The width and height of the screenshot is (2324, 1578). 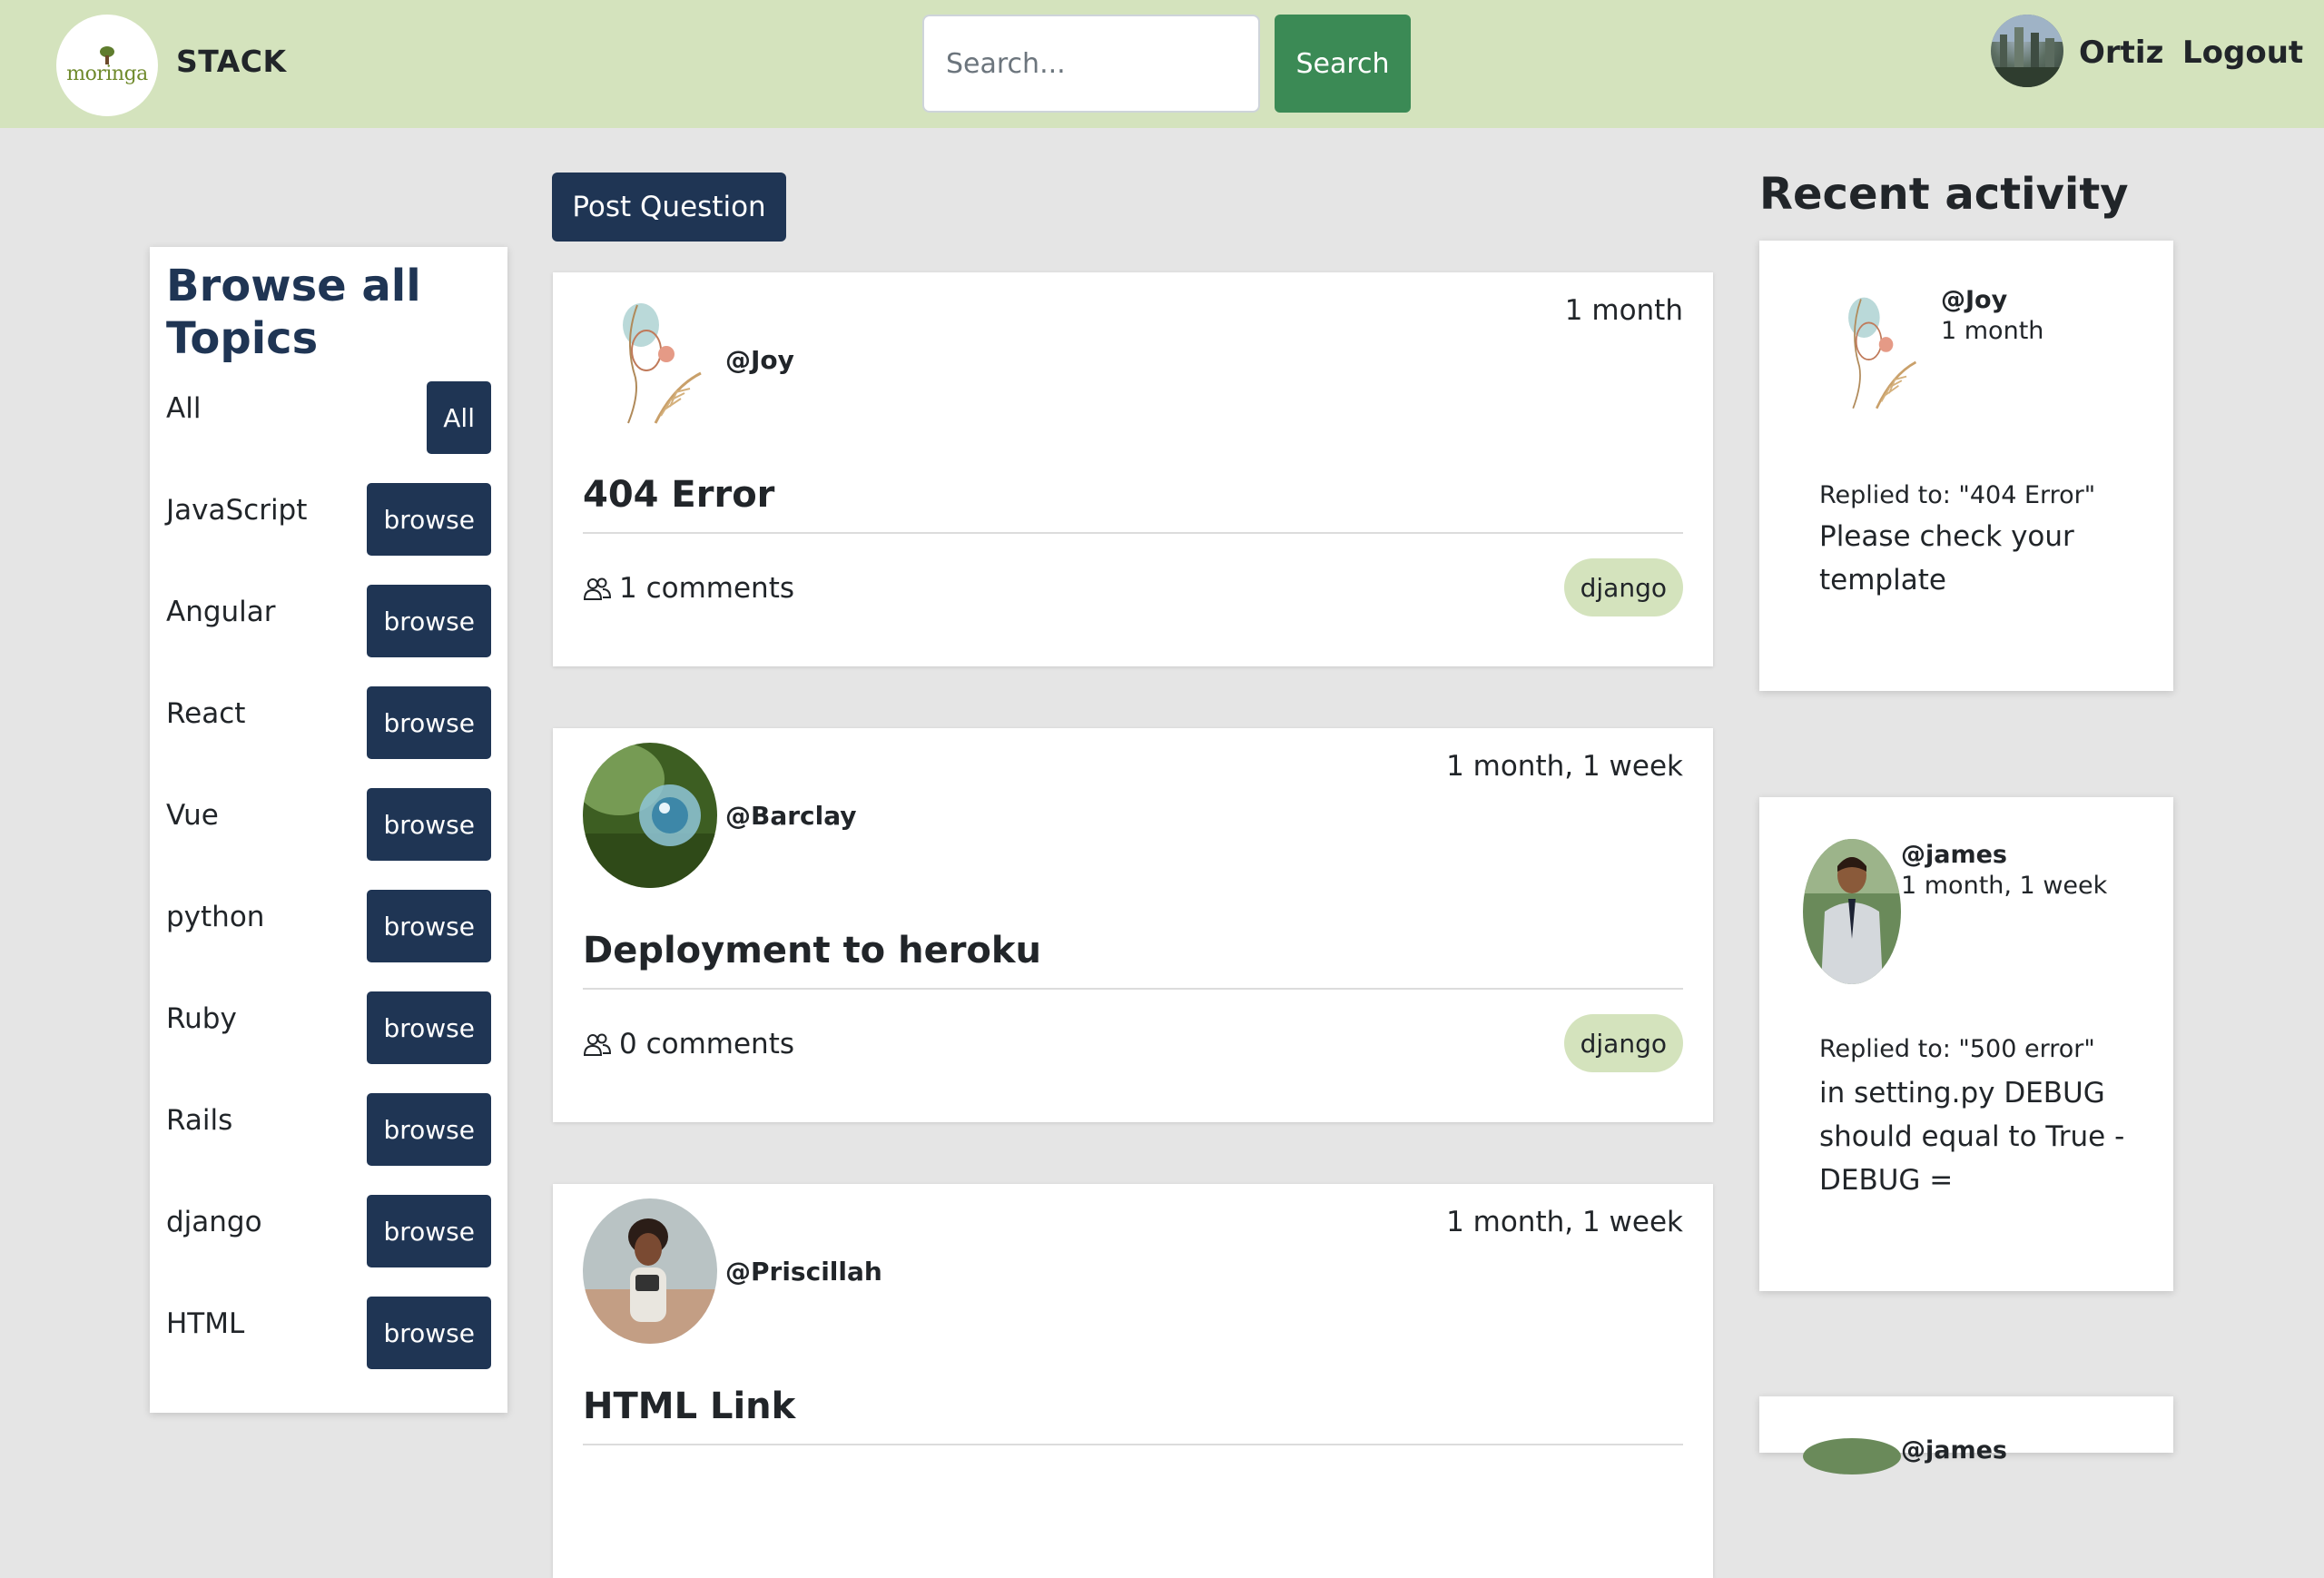 I want to click on topic-label: Angular, so click(x=221, y=612).